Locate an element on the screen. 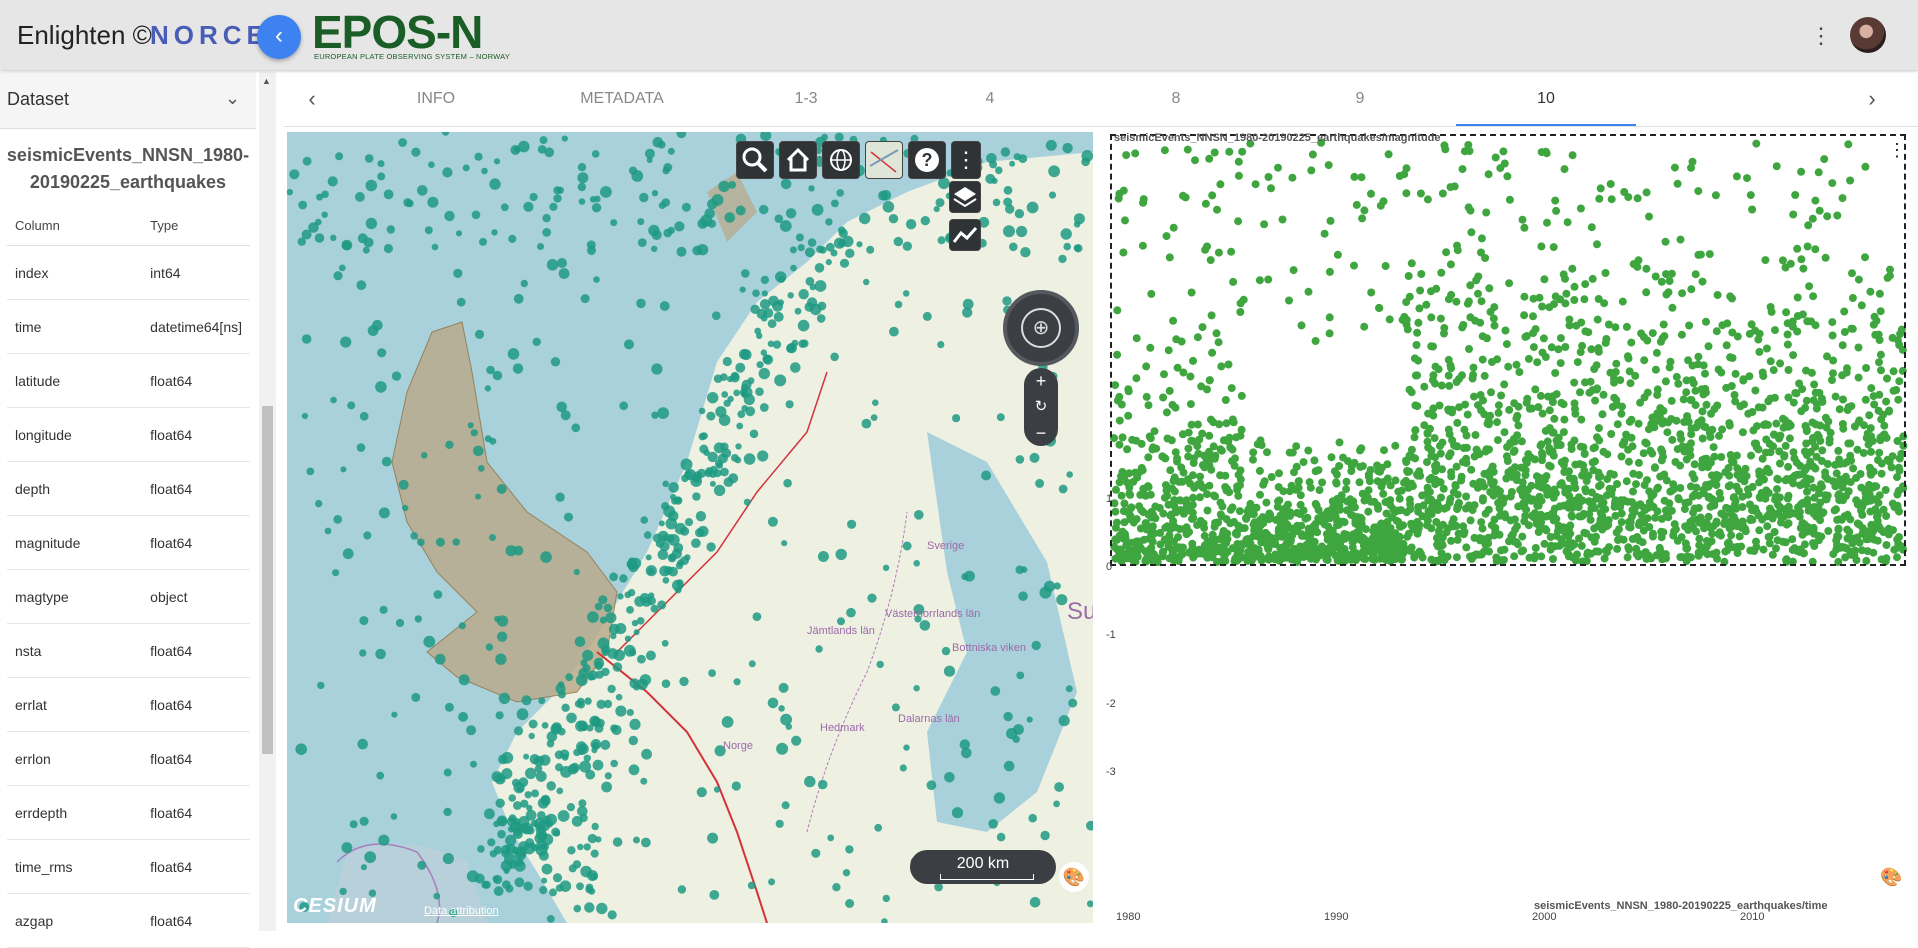  table-row: magnitude float64 is located at coordinates (128, 542).